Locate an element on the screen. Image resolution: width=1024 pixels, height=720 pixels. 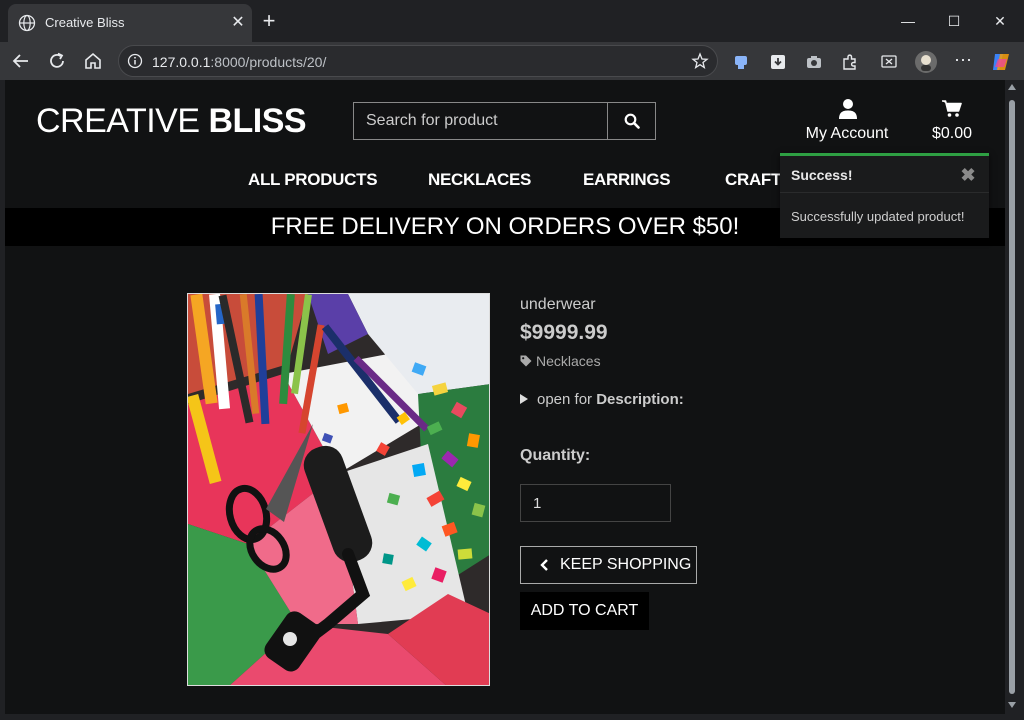
product-name: underwear is located at coordinates (558, 304).